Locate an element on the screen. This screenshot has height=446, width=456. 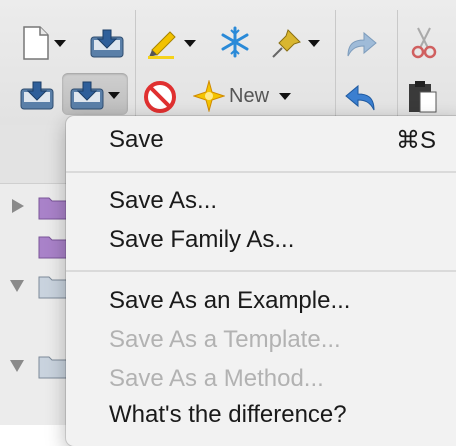
undo-icon is located at coordinates (361, 97).